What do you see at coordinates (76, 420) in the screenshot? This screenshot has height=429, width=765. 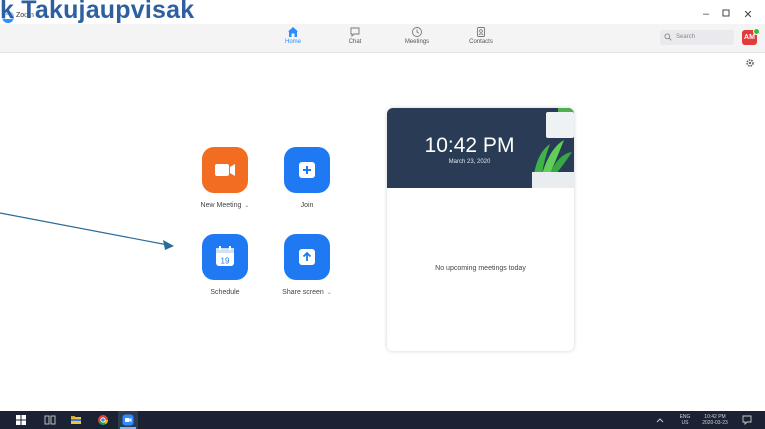 I see `file-explorer-icon` at bounding box center [76, 420].